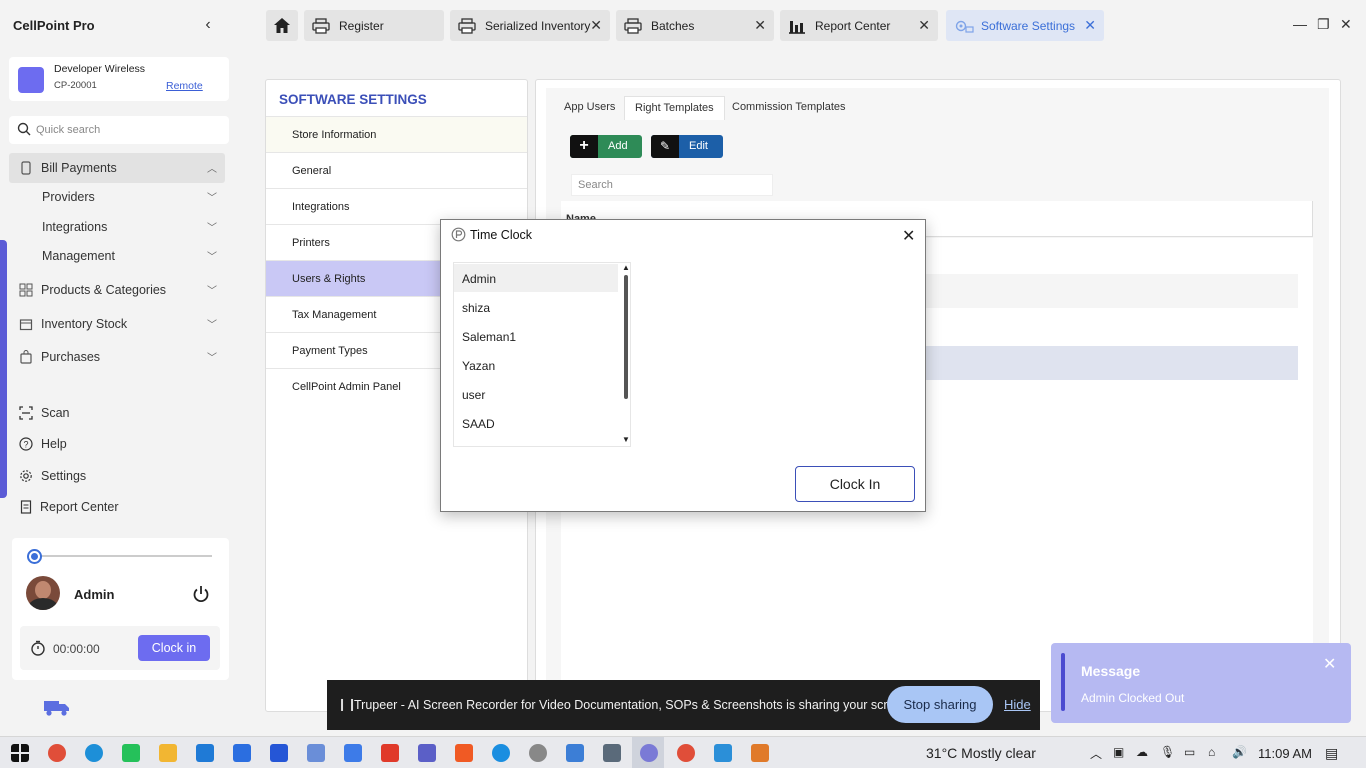 The width and height of the screenshot is (1366, 768). I want to click on list-item: Yazan, so click(536, 365).